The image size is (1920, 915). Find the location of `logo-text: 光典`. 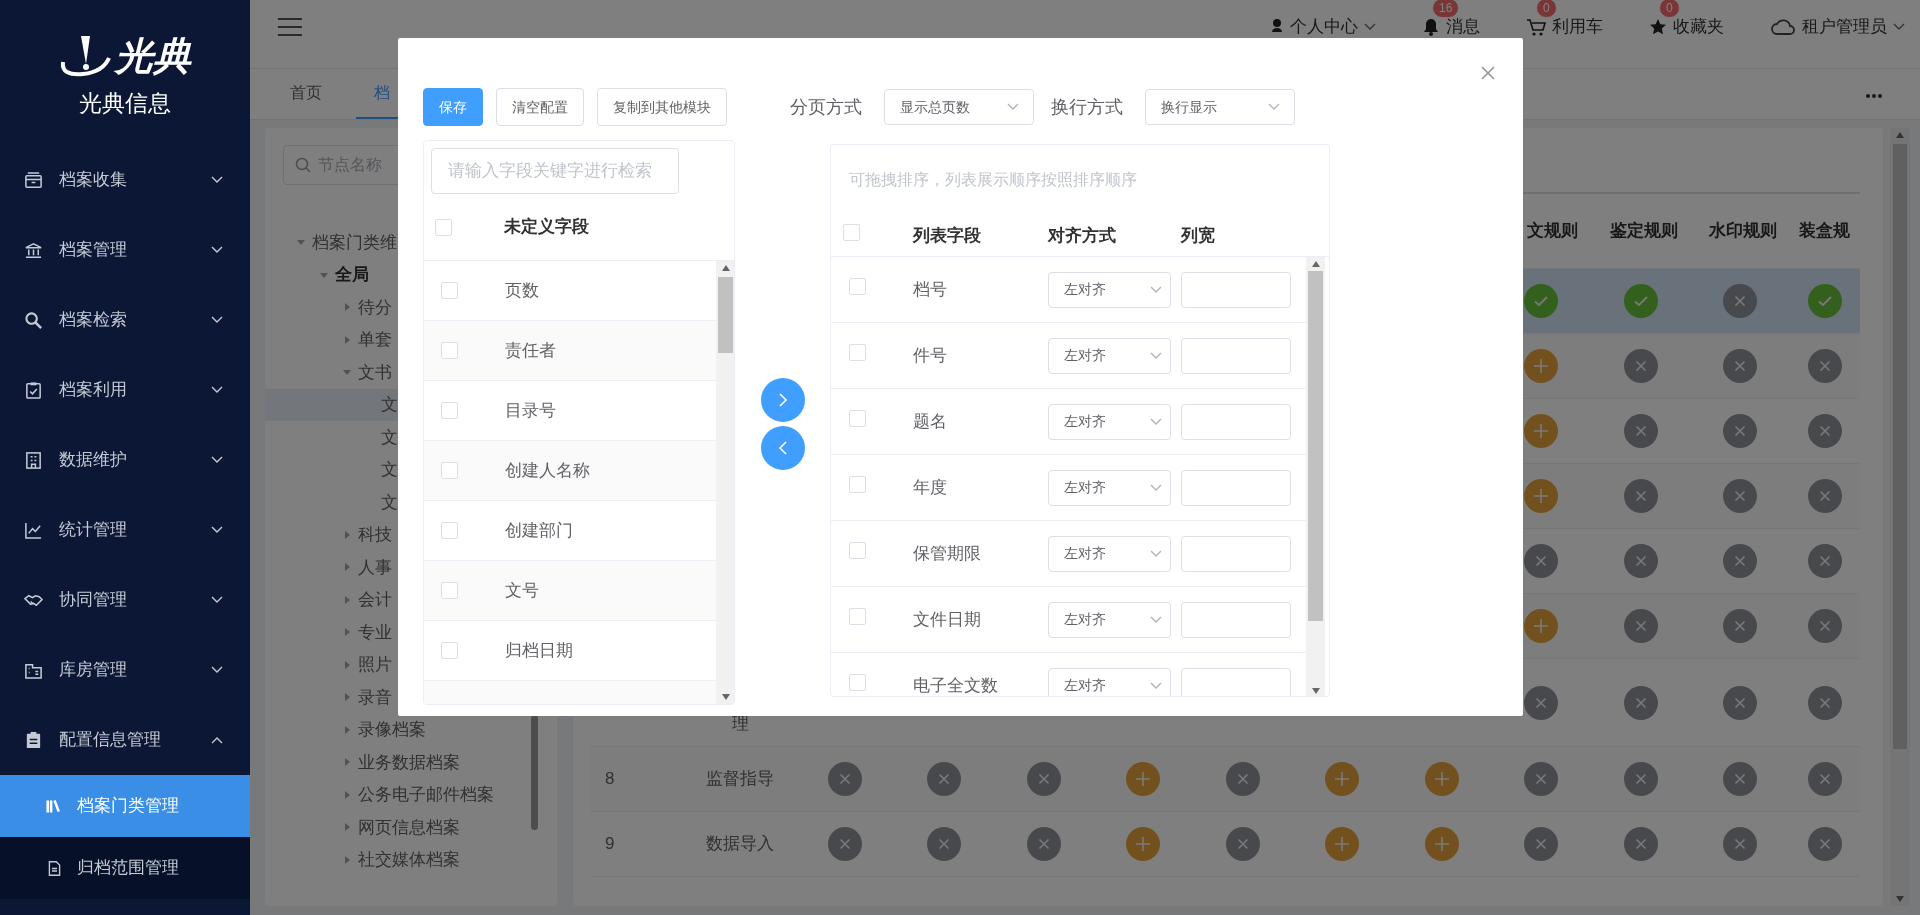

logo-text: 光典 is located at coordinates (153, 55).